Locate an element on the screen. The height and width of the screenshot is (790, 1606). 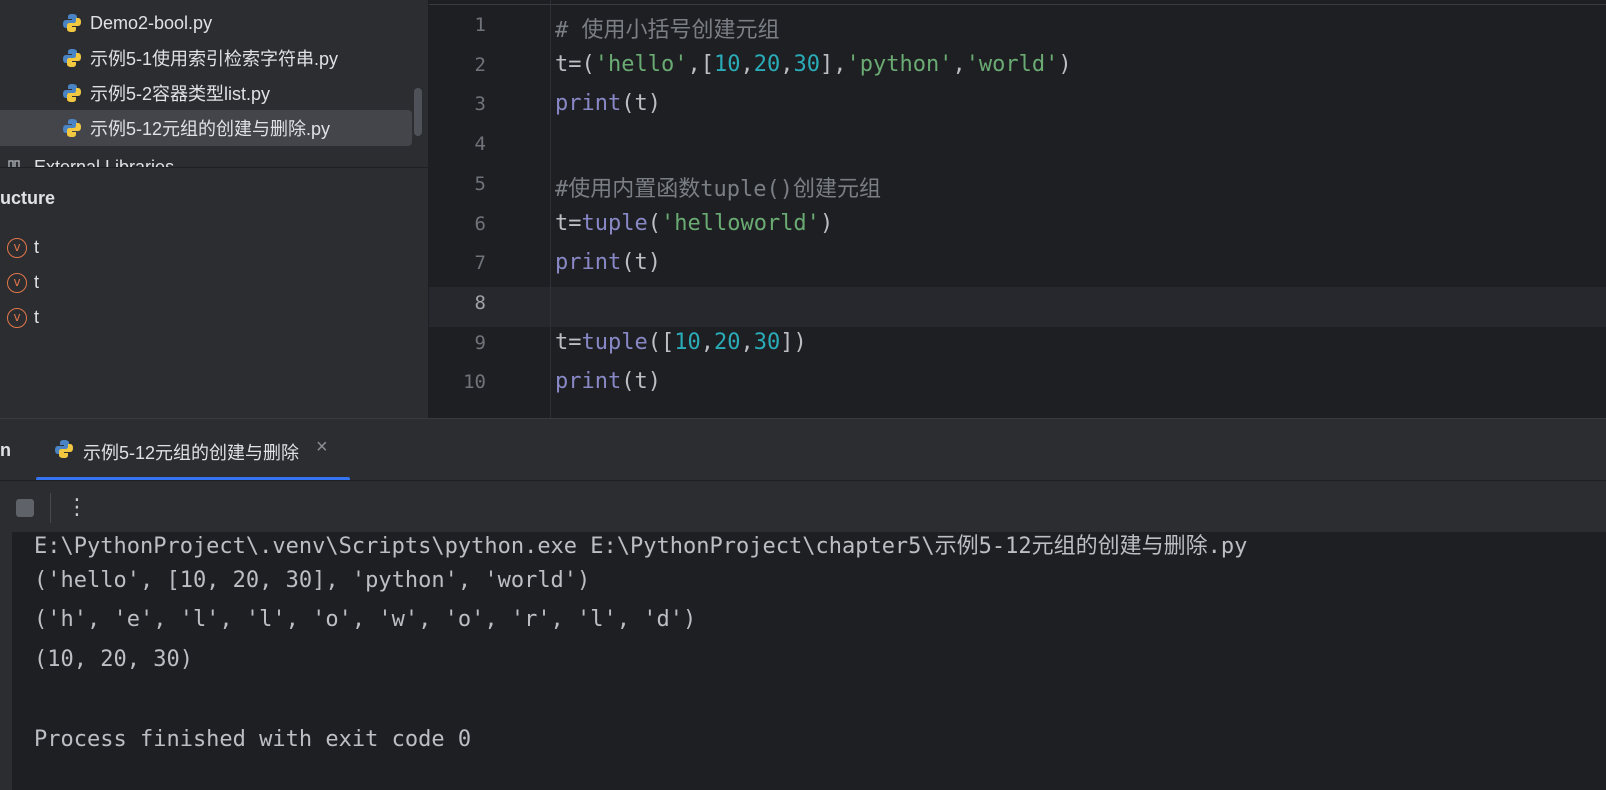
line-number: 2 is located at coordinates (480, 64).